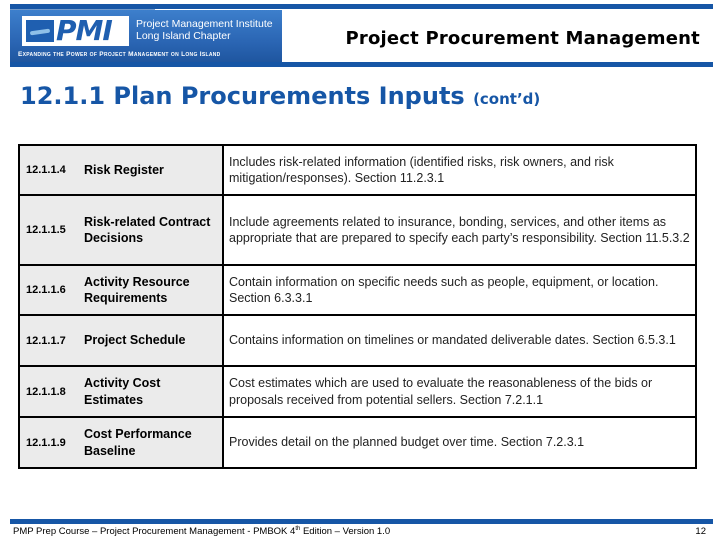 The height and width of the screenshot is (540, 720). Describe the element at coordinates (361, 64) in the screenshot. I see `header-bottom-rule` at that location.